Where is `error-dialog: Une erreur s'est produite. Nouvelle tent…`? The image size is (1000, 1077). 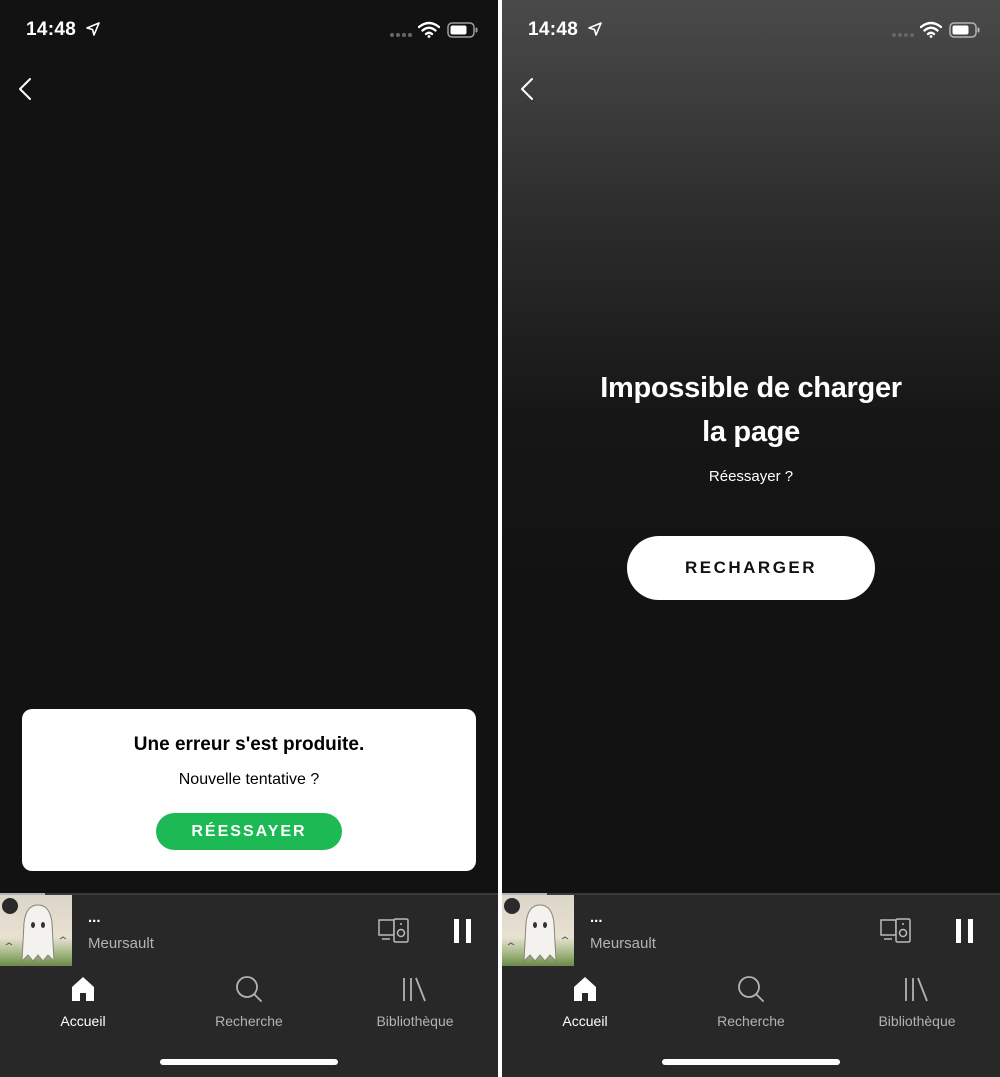
error-dialog: Une erreur s'est produite. Nouvelle tent… is located at coordinates (249, 790).